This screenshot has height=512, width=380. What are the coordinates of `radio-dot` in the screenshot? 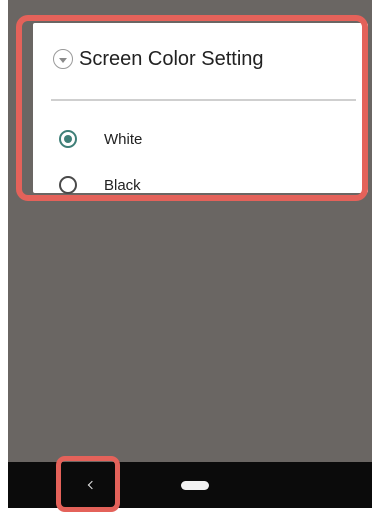 It's located at (68, 139).